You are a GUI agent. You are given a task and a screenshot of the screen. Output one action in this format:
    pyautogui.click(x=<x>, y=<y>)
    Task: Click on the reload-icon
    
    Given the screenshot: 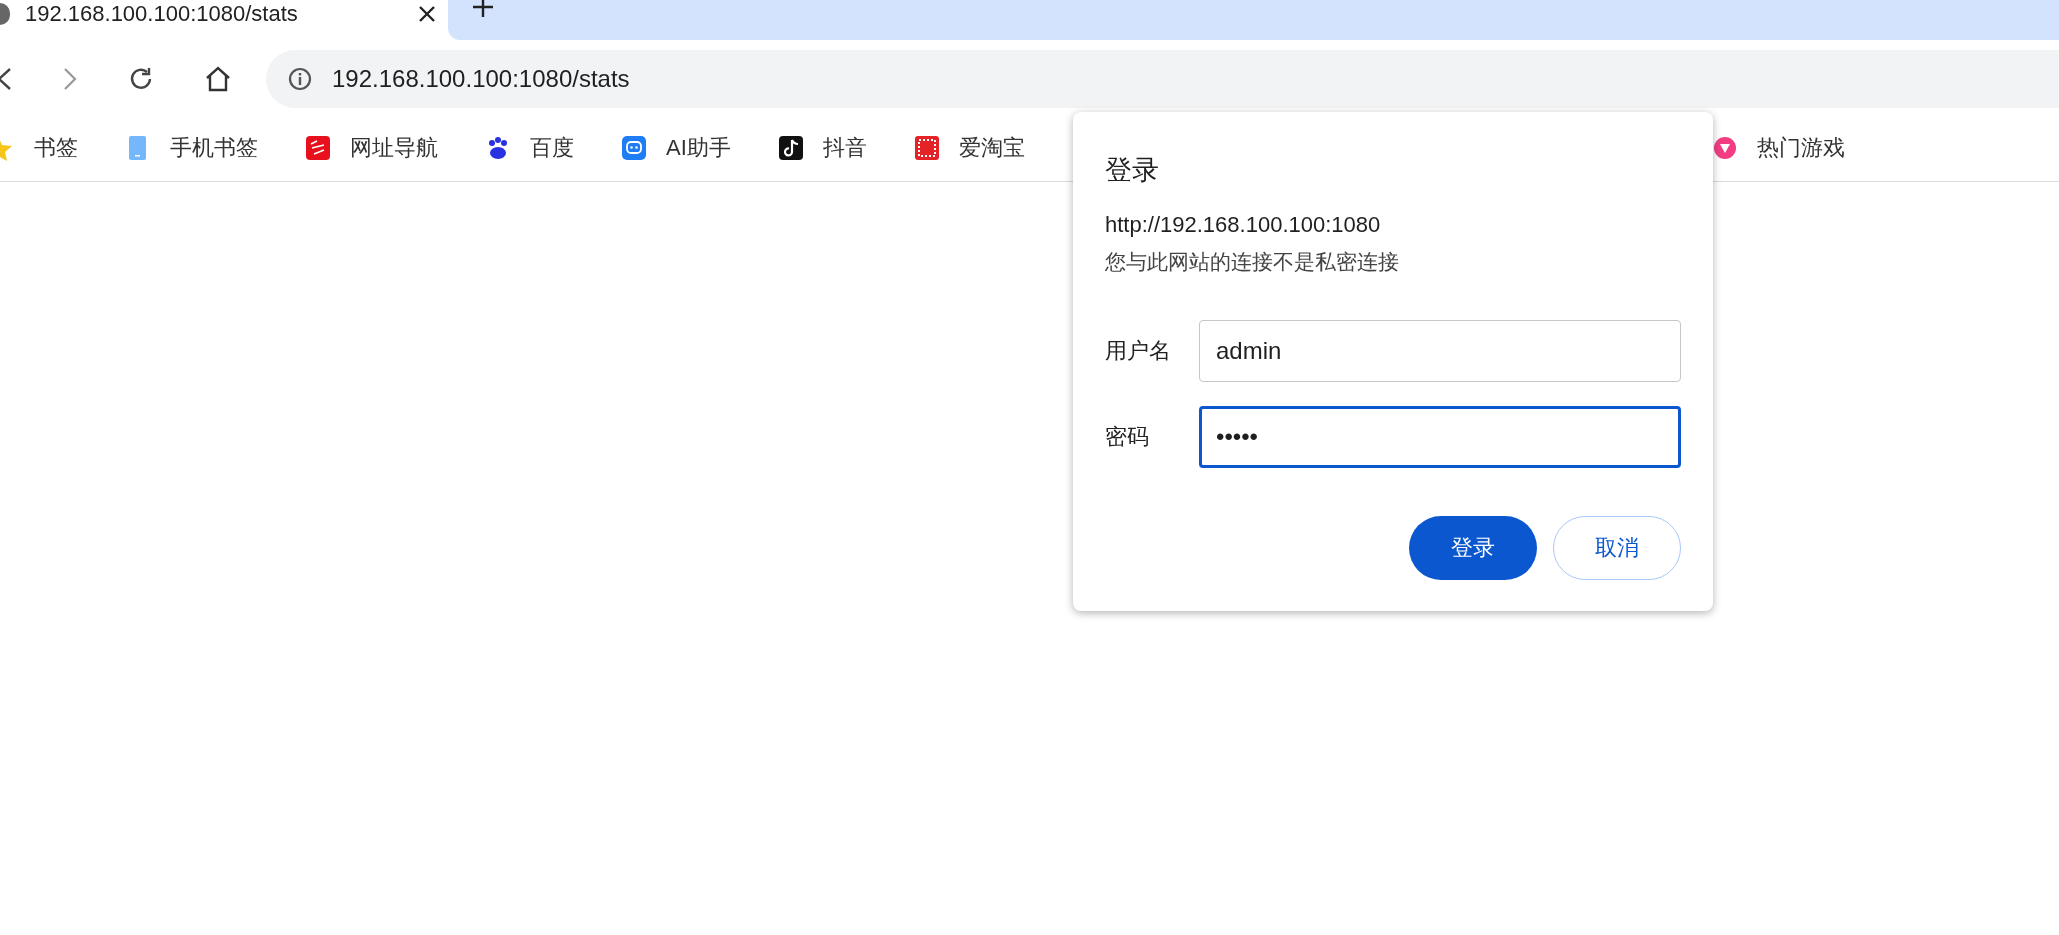 What is the action you would take?
    pyautogui.click(x=141, y=78)
    